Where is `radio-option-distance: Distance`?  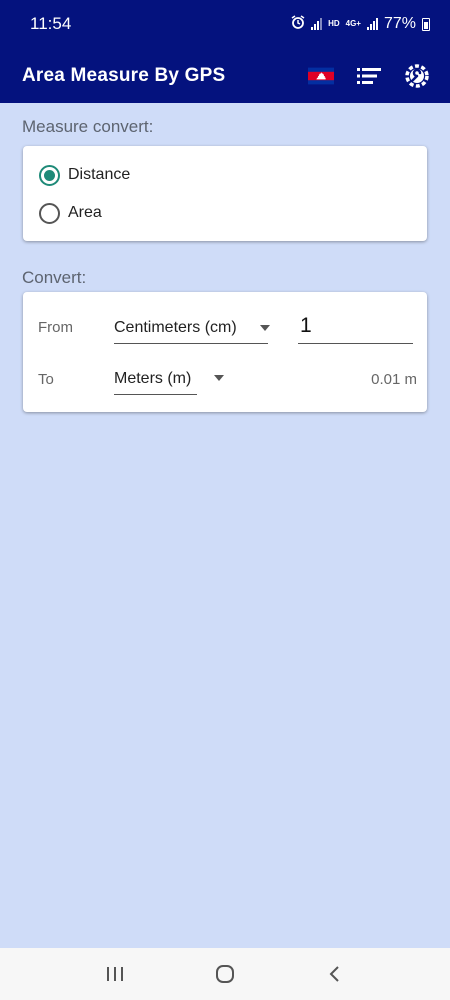
radio-option-distance: Distance is located at coordinates (225, 175).